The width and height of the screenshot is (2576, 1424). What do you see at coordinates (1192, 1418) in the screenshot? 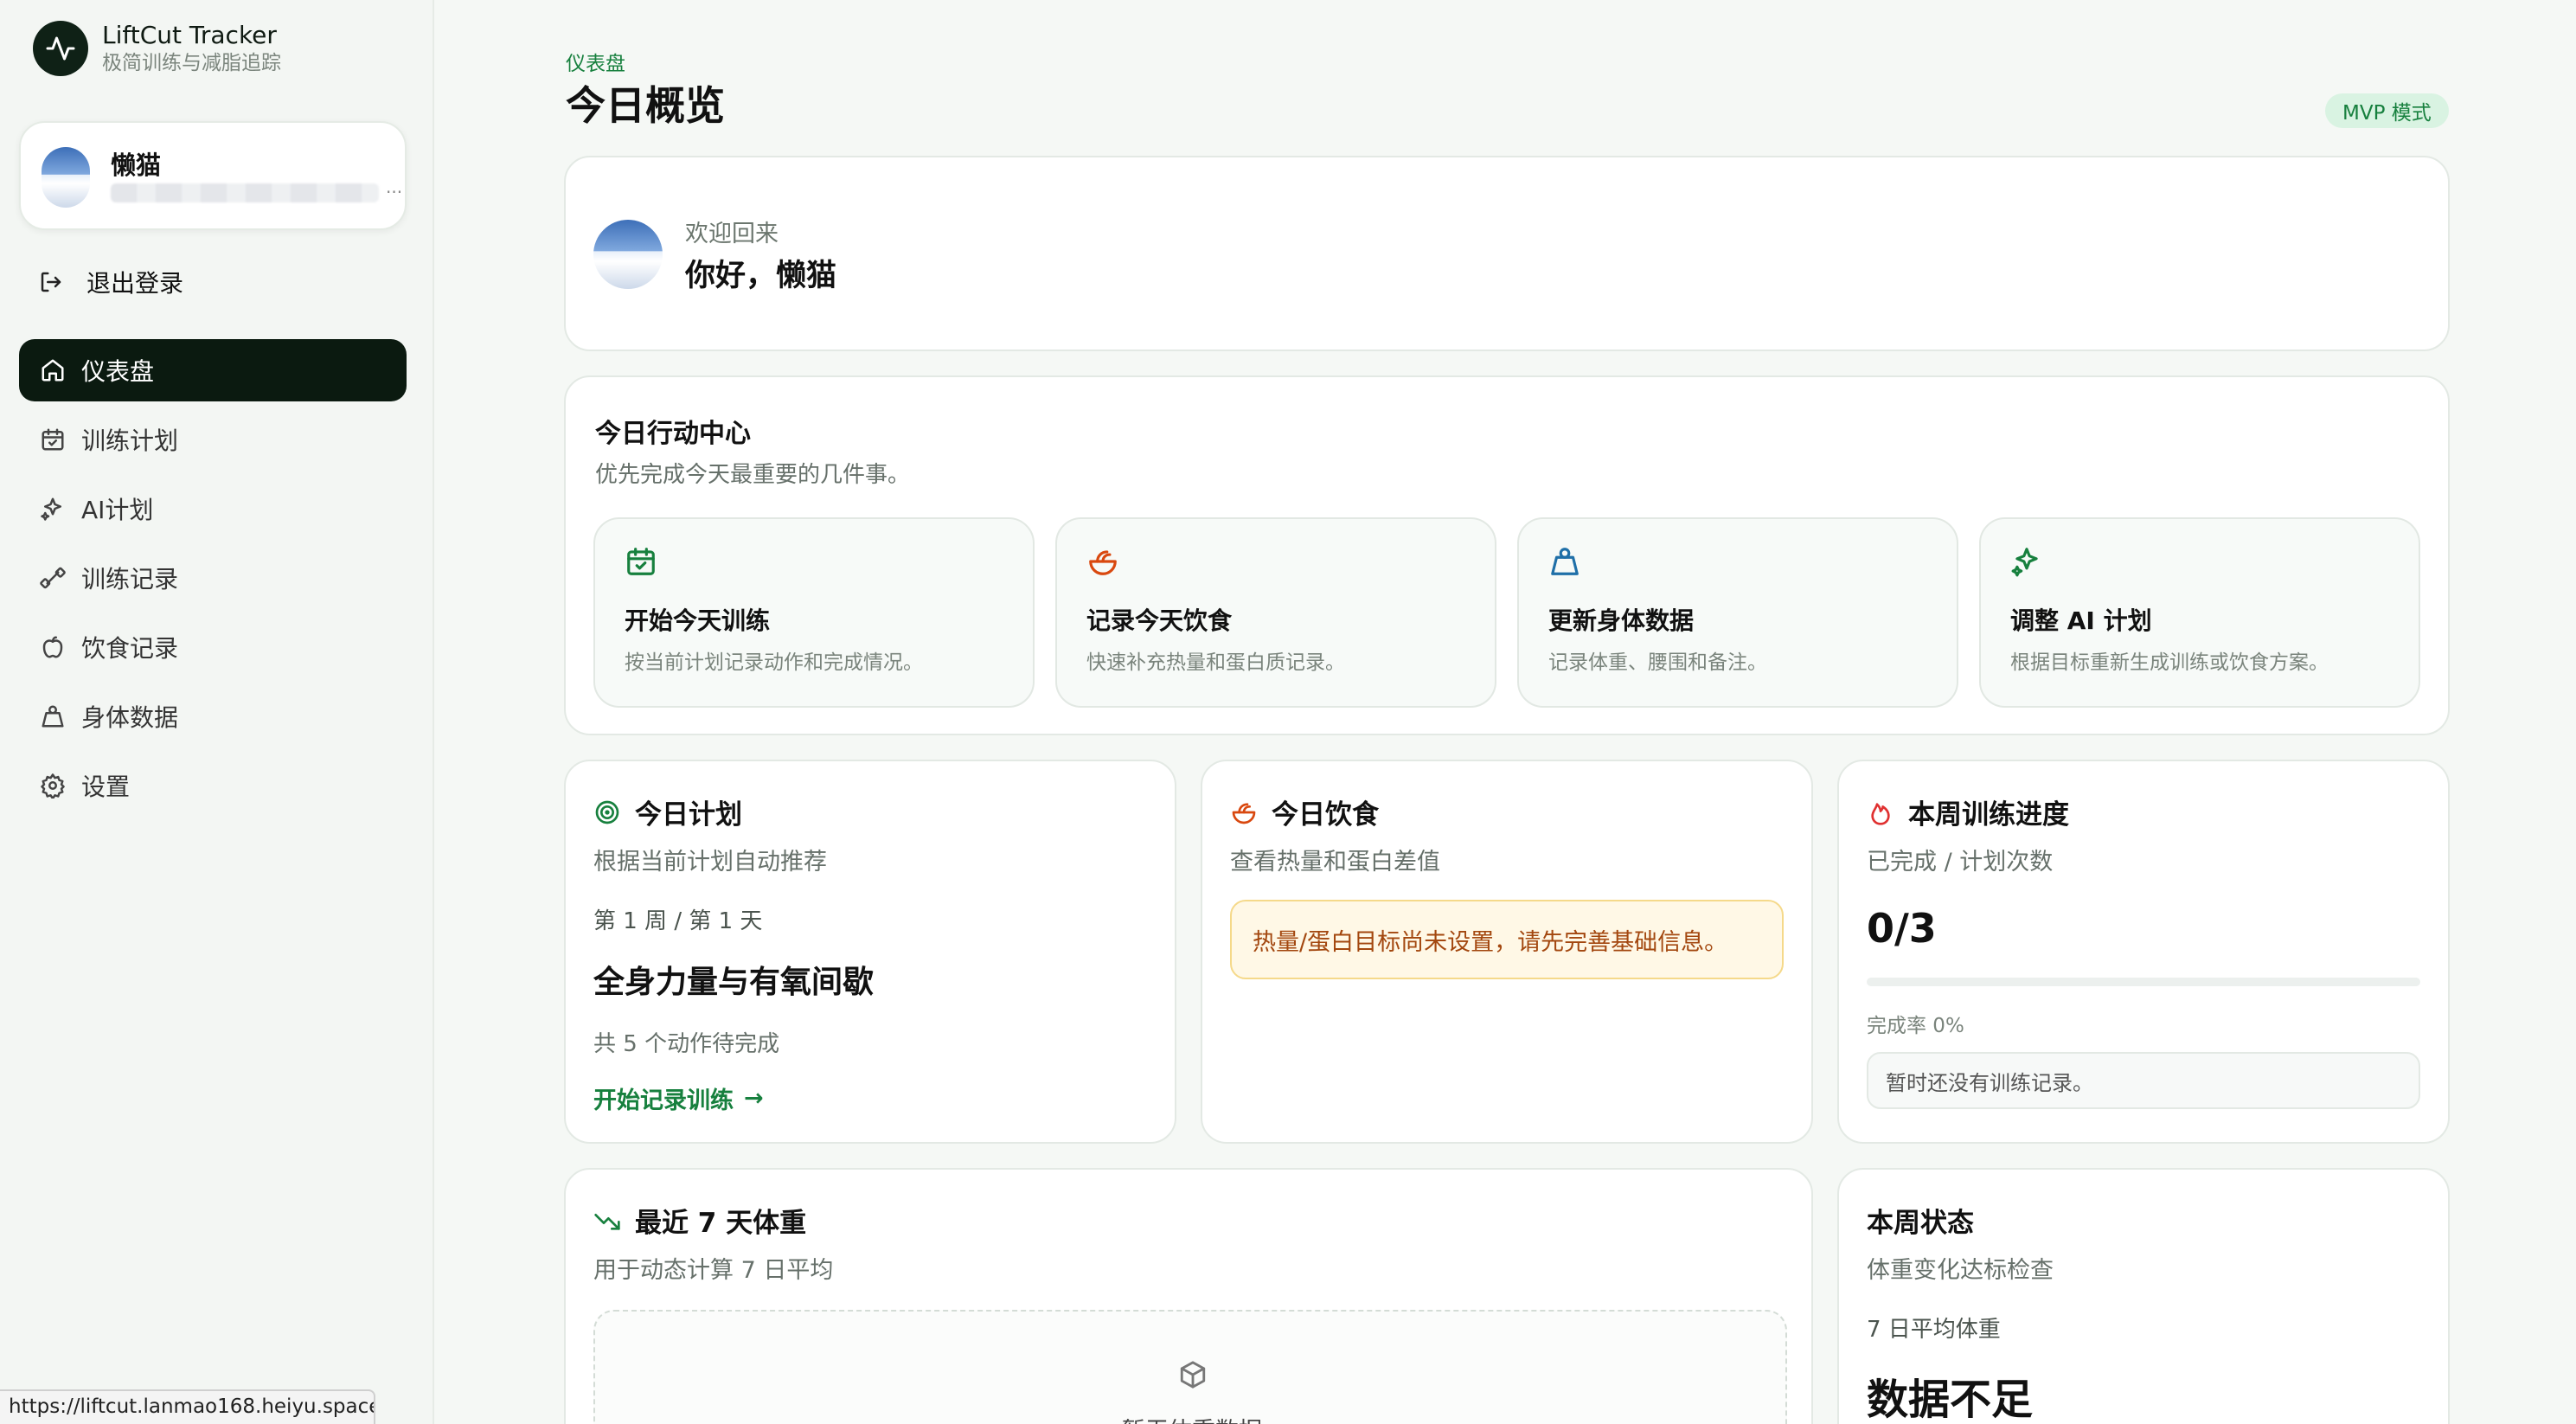
I see `empty-text: 暂无体重数据` at bounding box center [1192, 1418].